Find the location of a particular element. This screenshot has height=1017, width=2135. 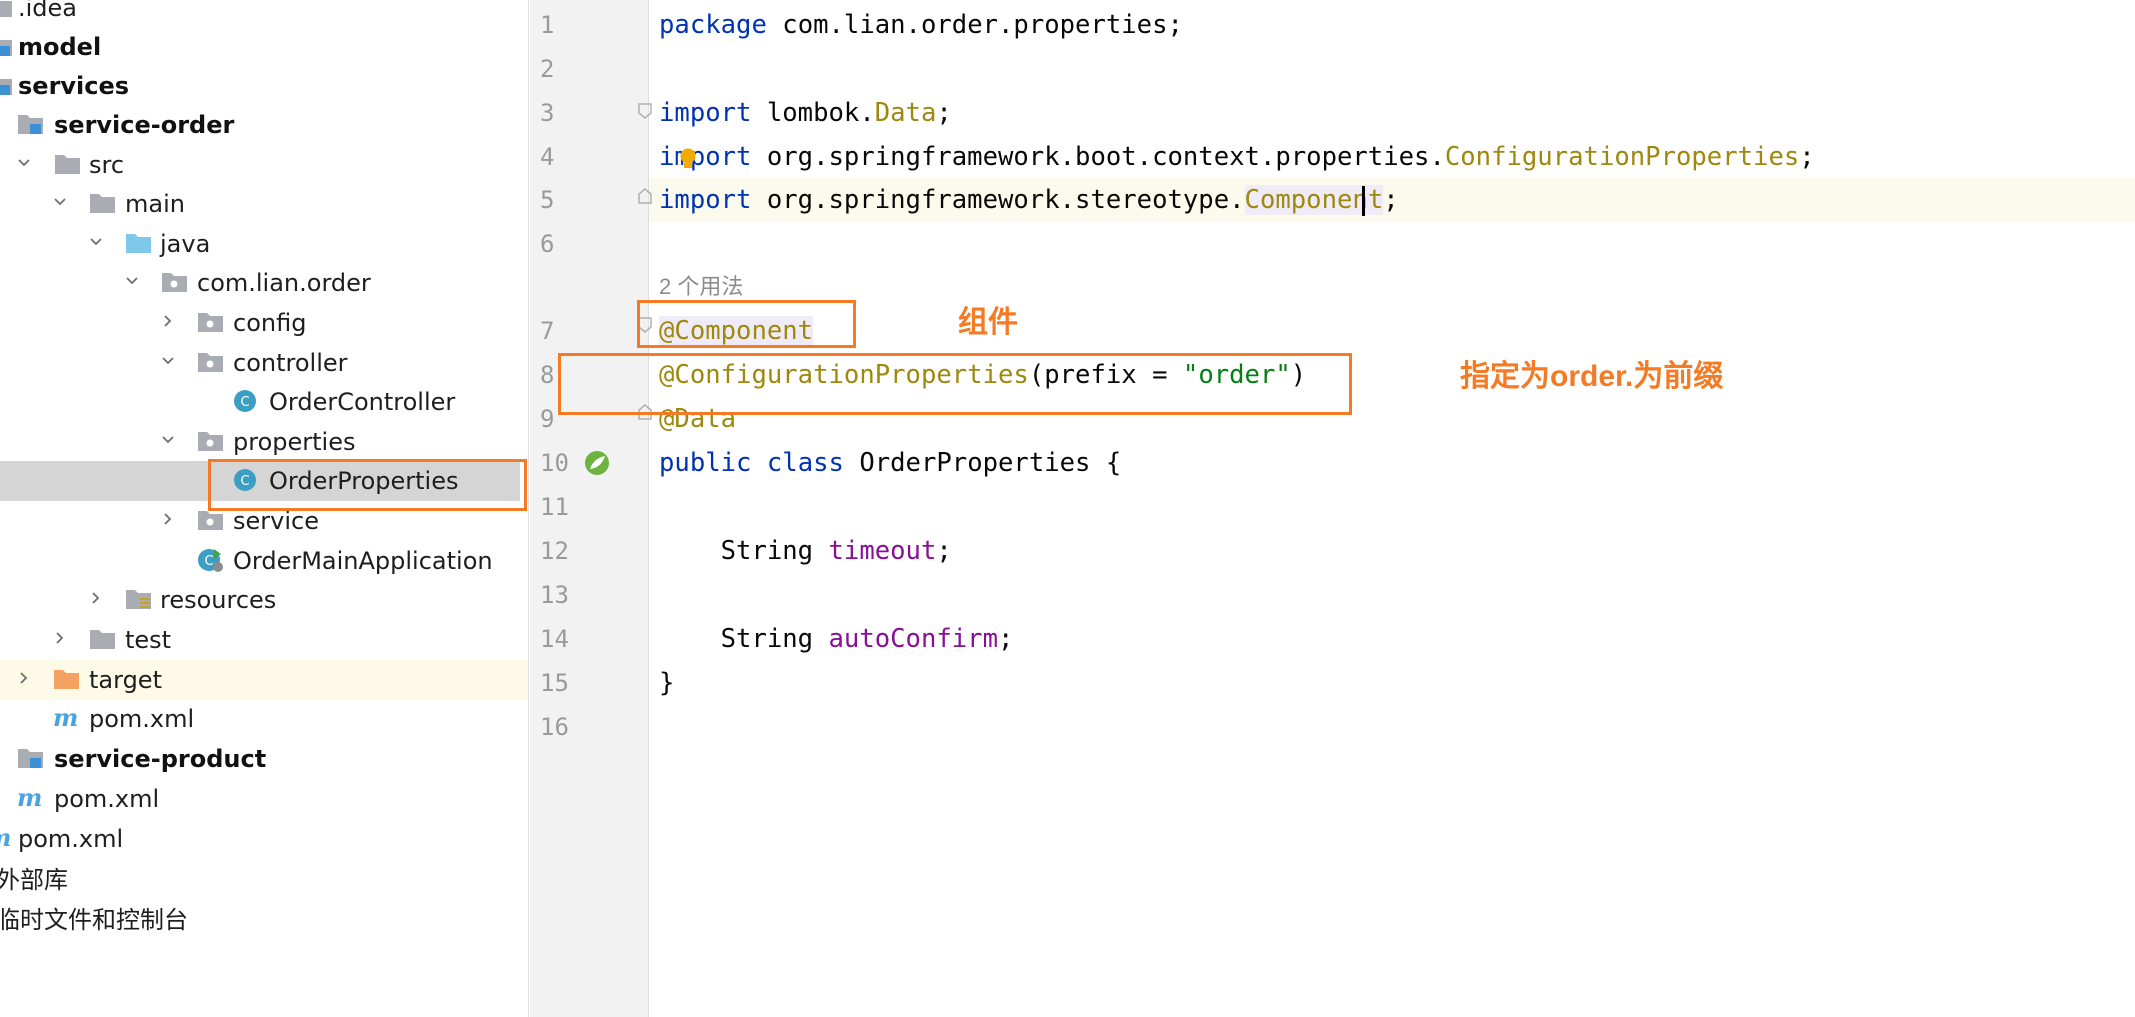

tree-item-label: OrderController is located at coordinates (362, 402).